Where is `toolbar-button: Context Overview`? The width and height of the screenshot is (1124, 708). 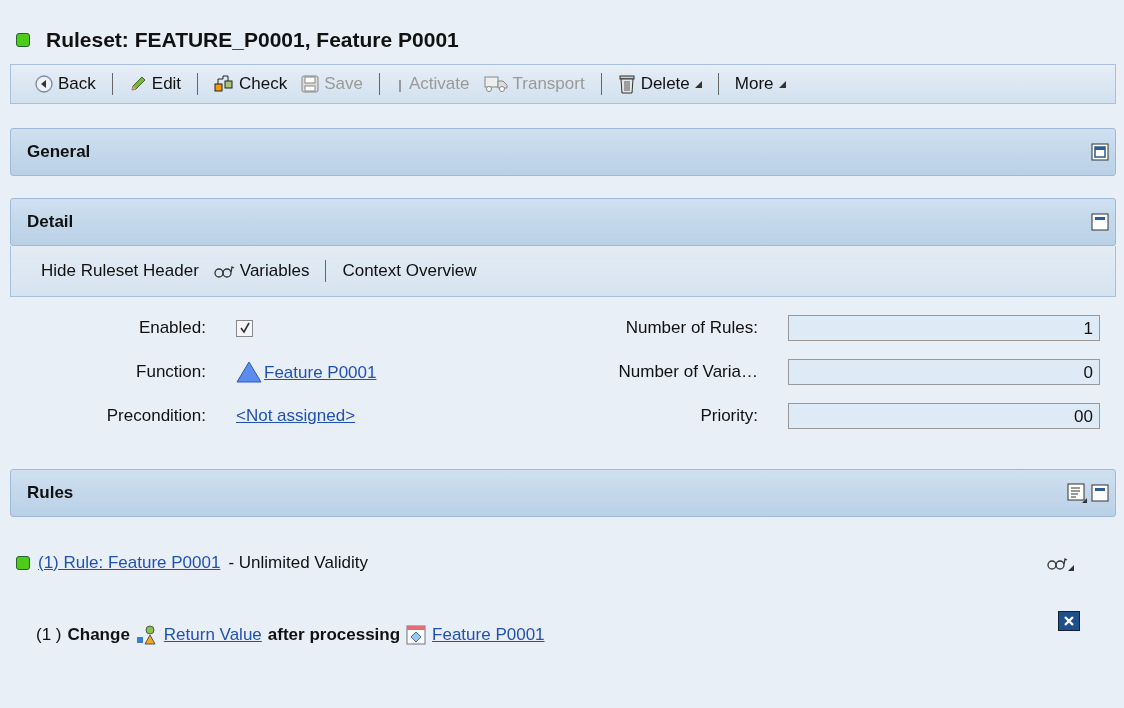 toolbar-button: Context Overview is located at coordinates (409, 271).